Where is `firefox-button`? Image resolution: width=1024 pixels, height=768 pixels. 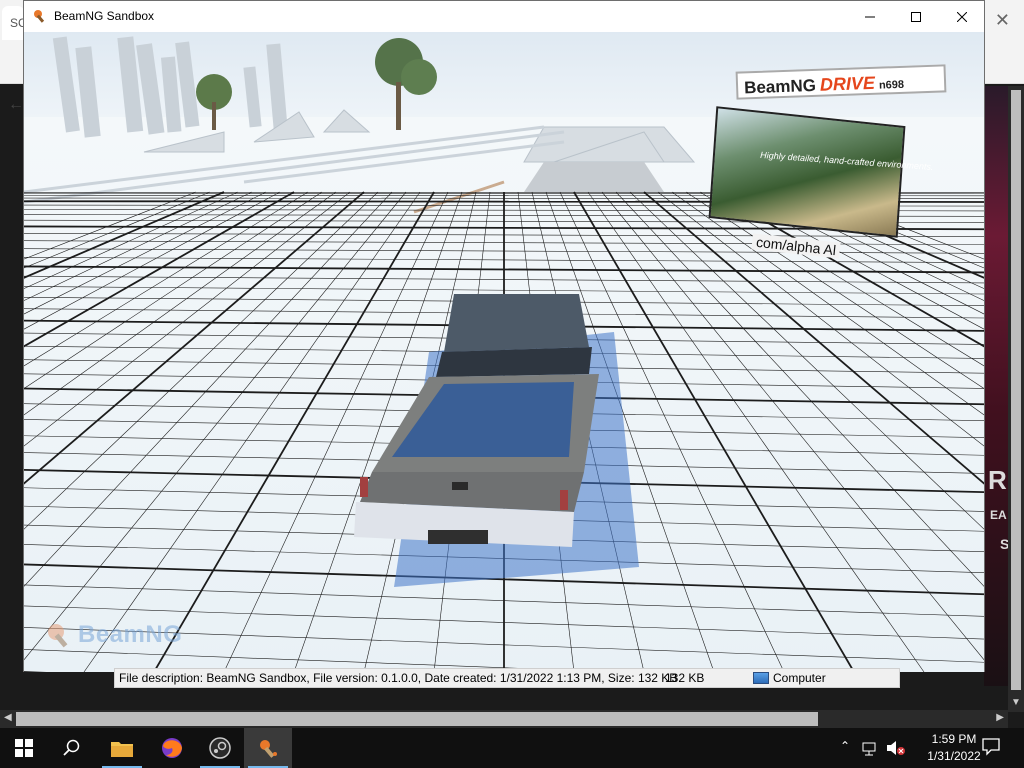 firefox-button is located at coordinates (172, 748).